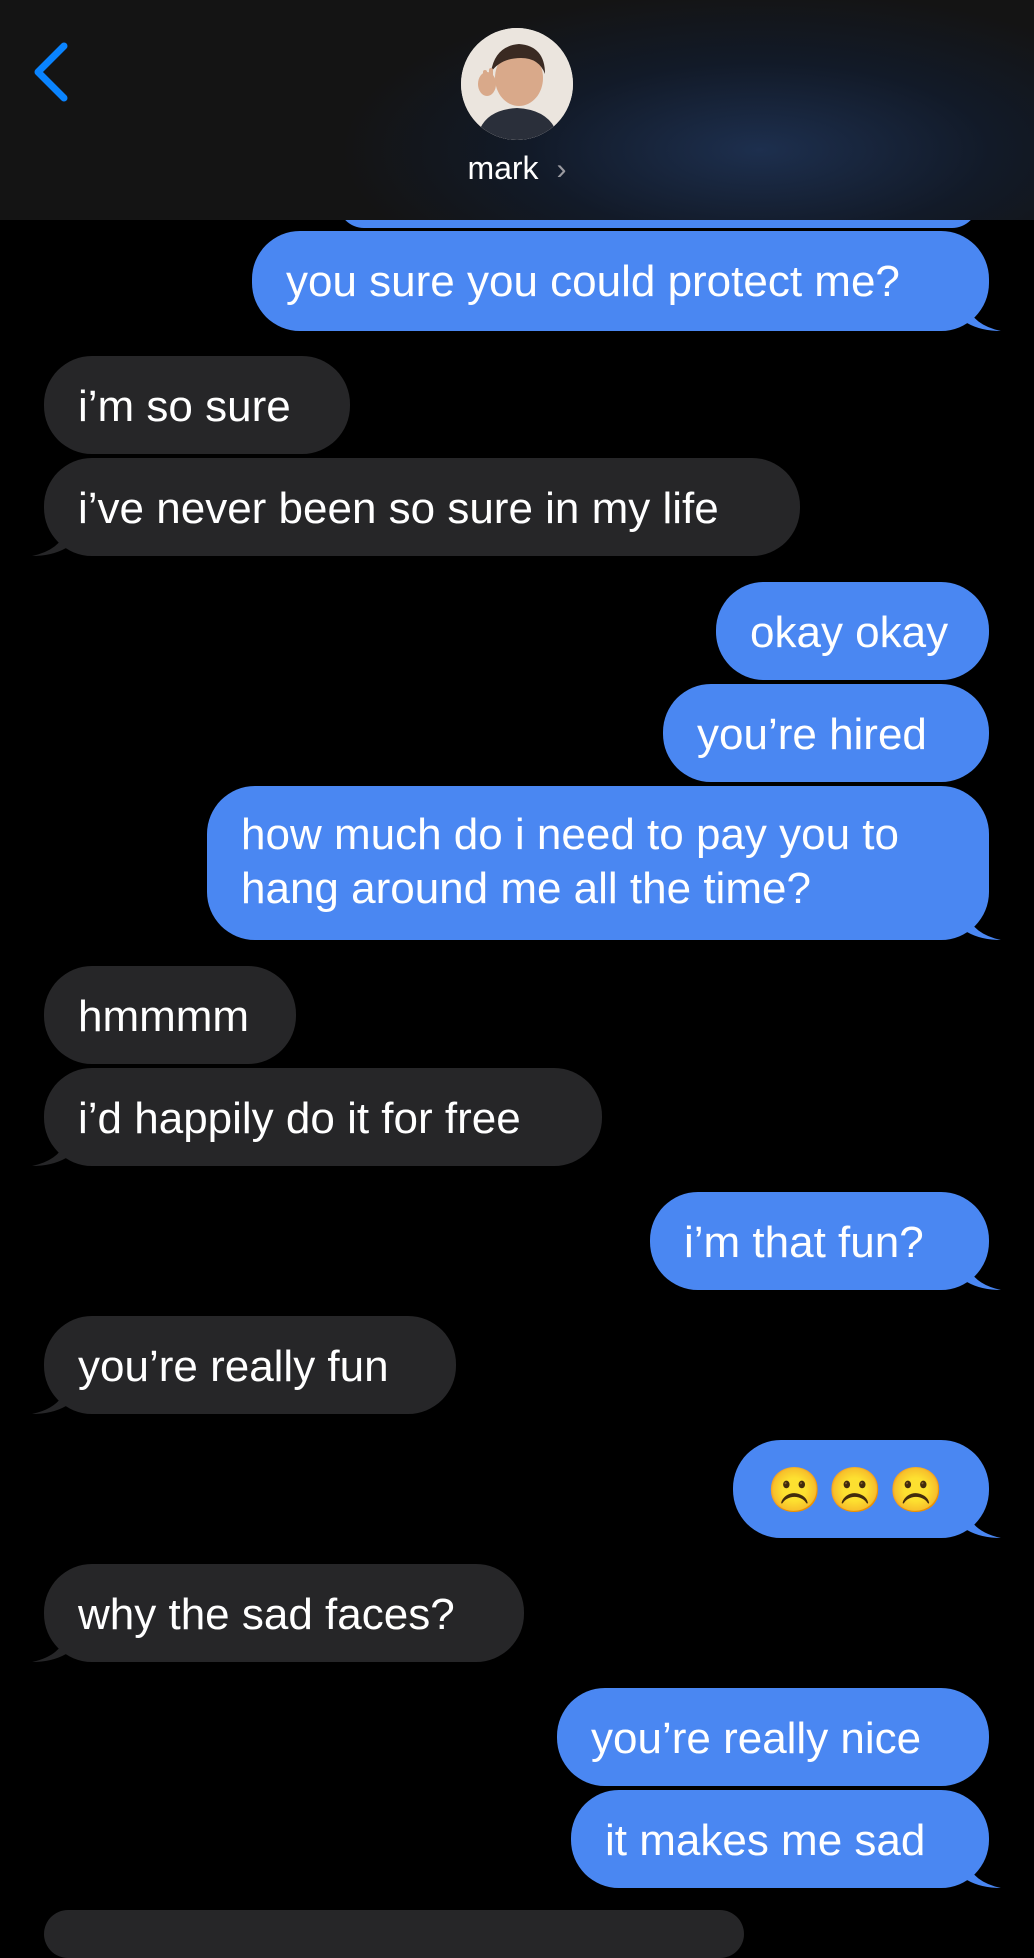  I want to click on message-bubble-sent: i’m that fun?, so click(825, 1241).